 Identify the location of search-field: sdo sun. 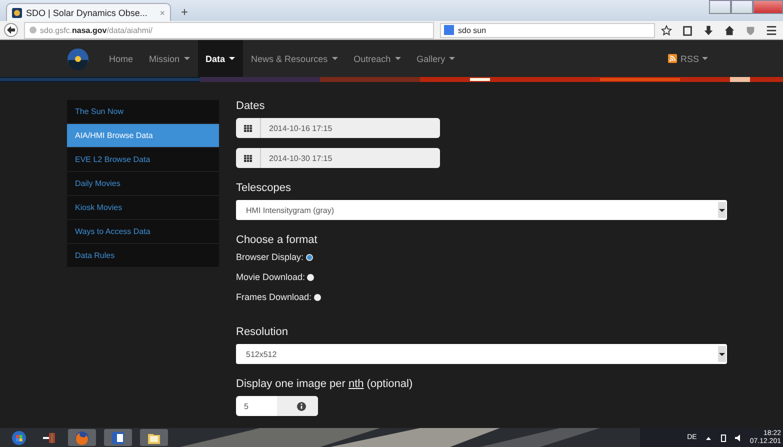
(547, 30).